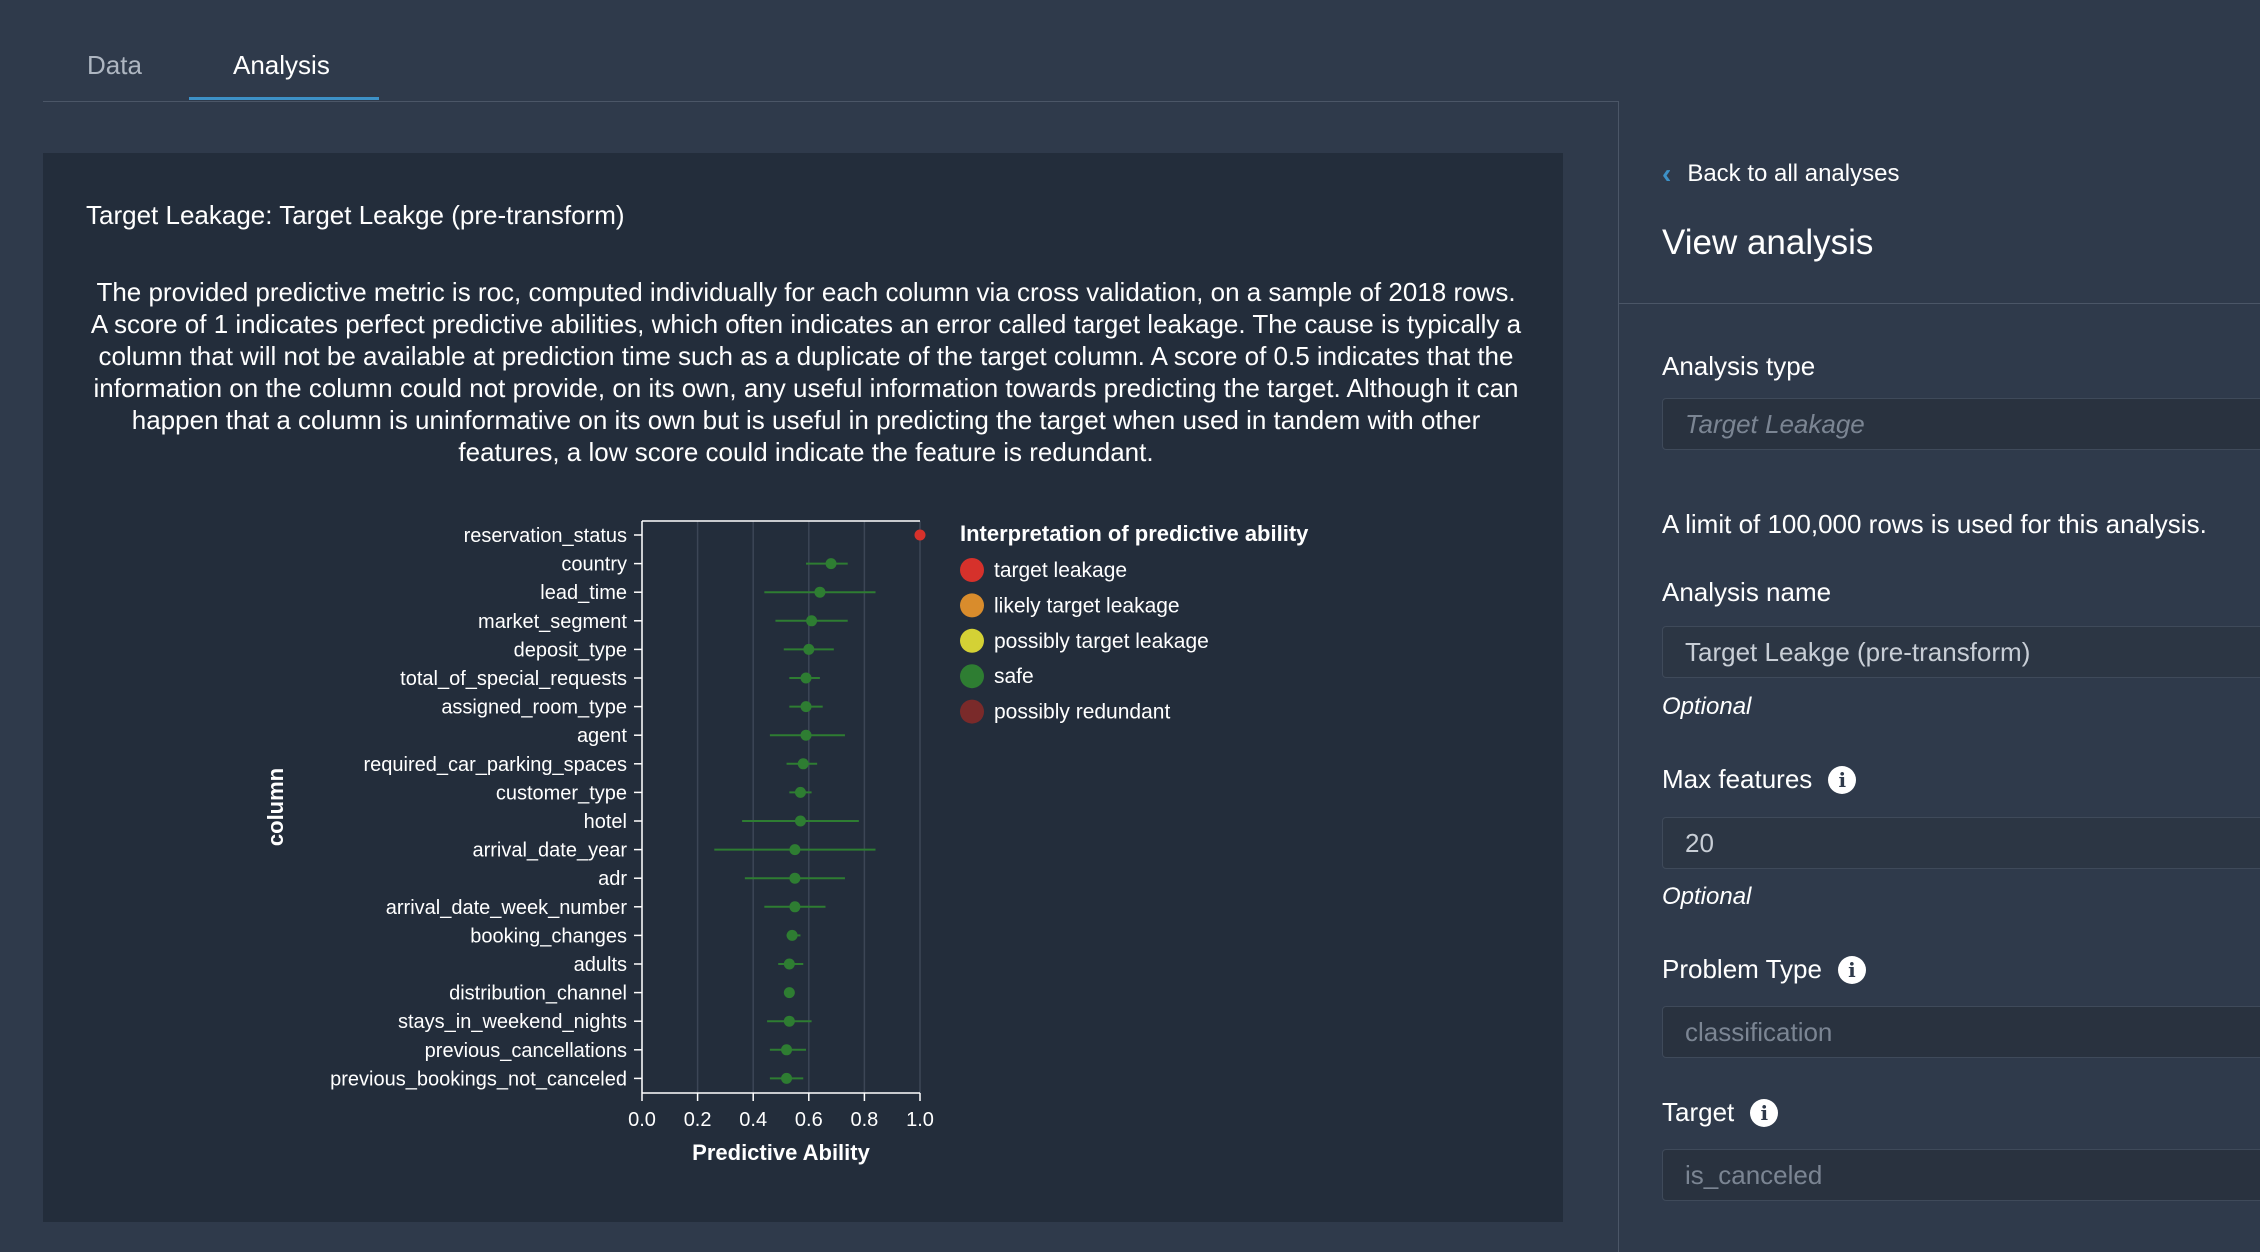  What do you see at coordinates (864, 1120) in the screenshot?
I see `x-tick-label: 0.8` at bounding box center [864, 1120].